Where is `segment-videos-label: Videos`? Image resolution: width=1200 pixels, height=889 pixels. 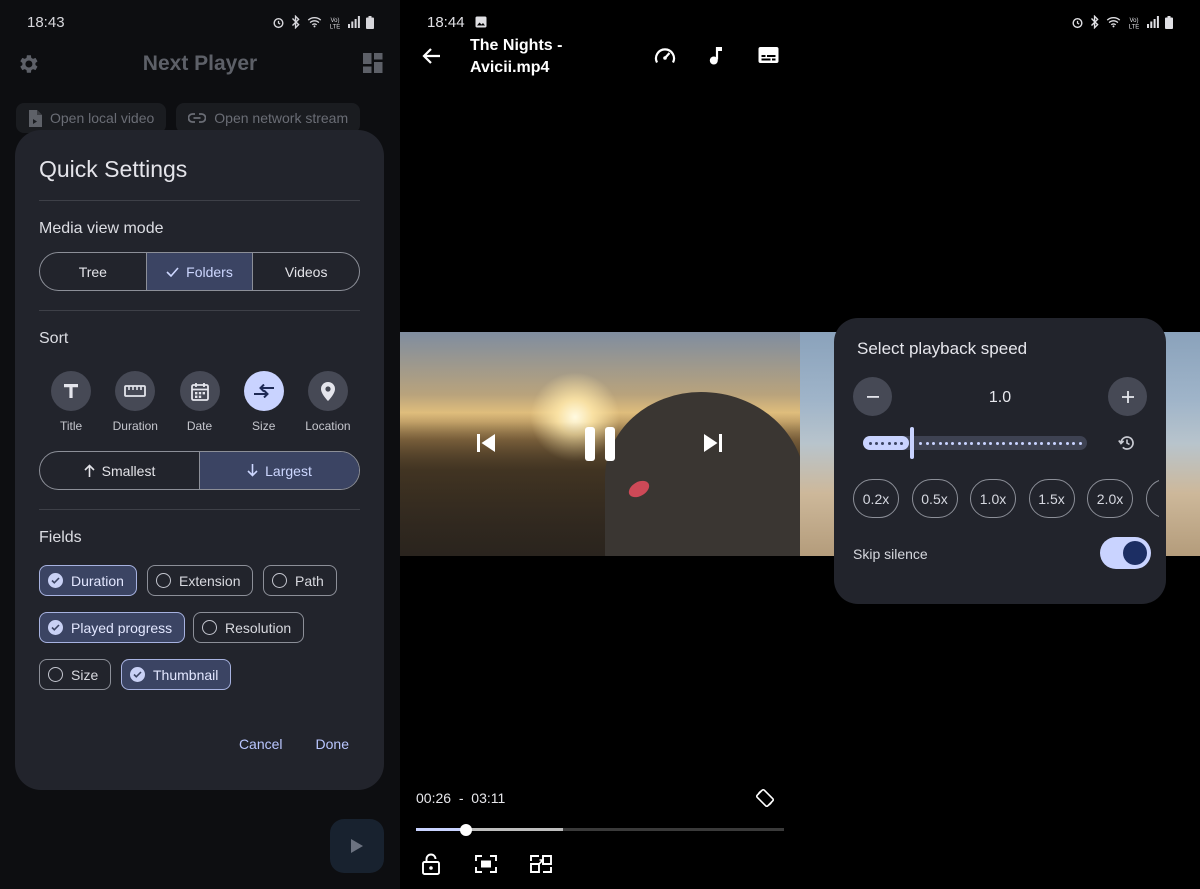 segment-videos-label: Videos is located at coordinates (306, 271).